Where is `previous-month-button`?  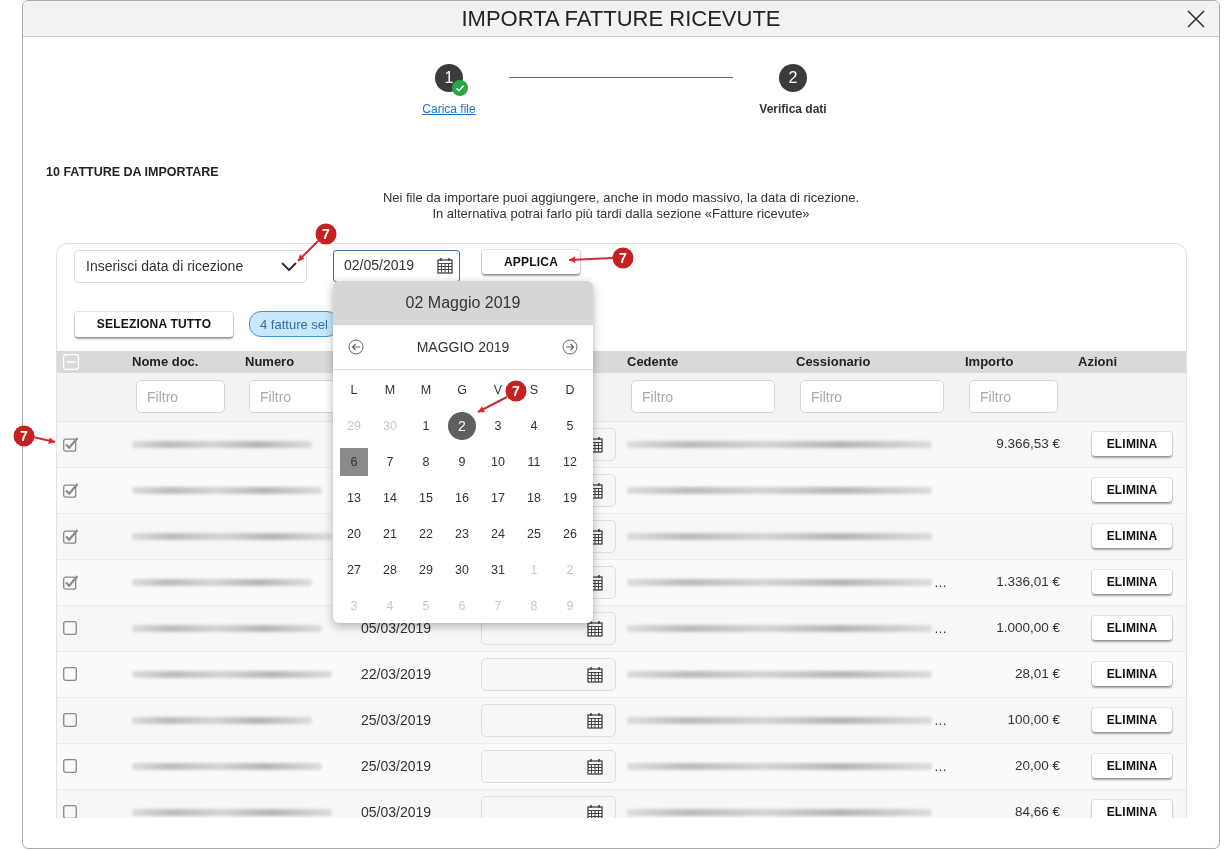 previous-month-button is located at coordinates (356, 347).